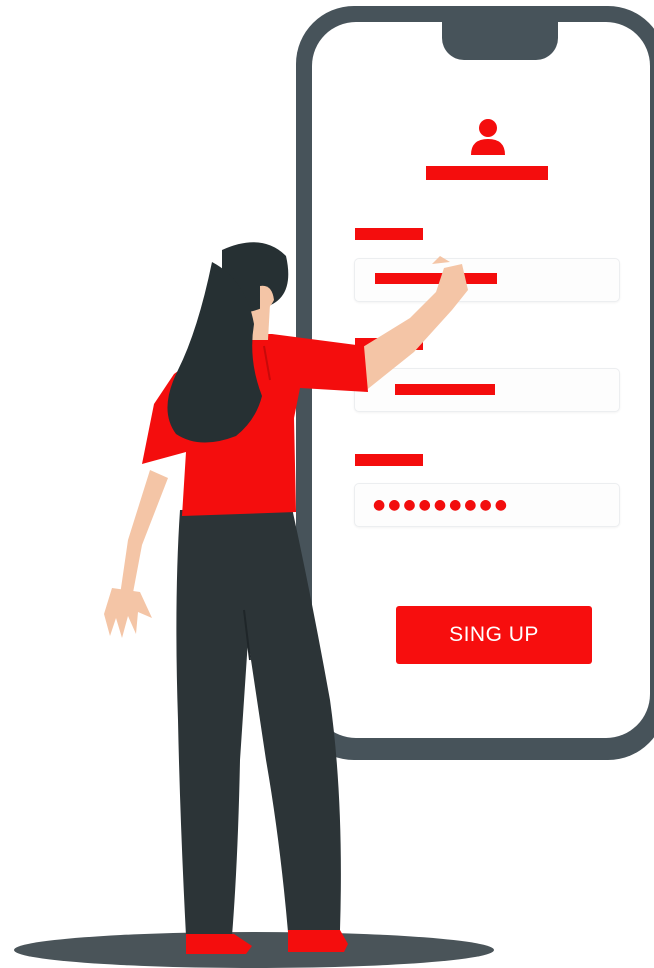  Describe the element at coordinates (258, 722) in the screenshot. I see `woman-legs` at that location.